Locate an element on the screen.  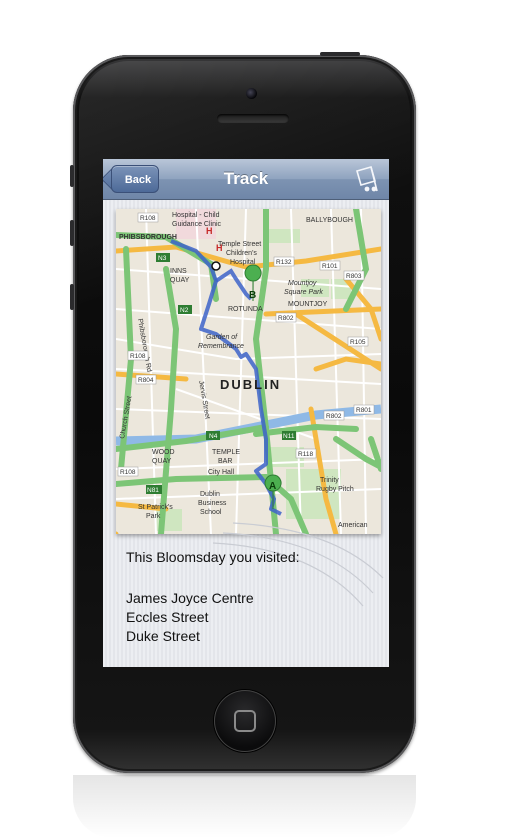
volume-down-button is located at coordinates (72, 297).